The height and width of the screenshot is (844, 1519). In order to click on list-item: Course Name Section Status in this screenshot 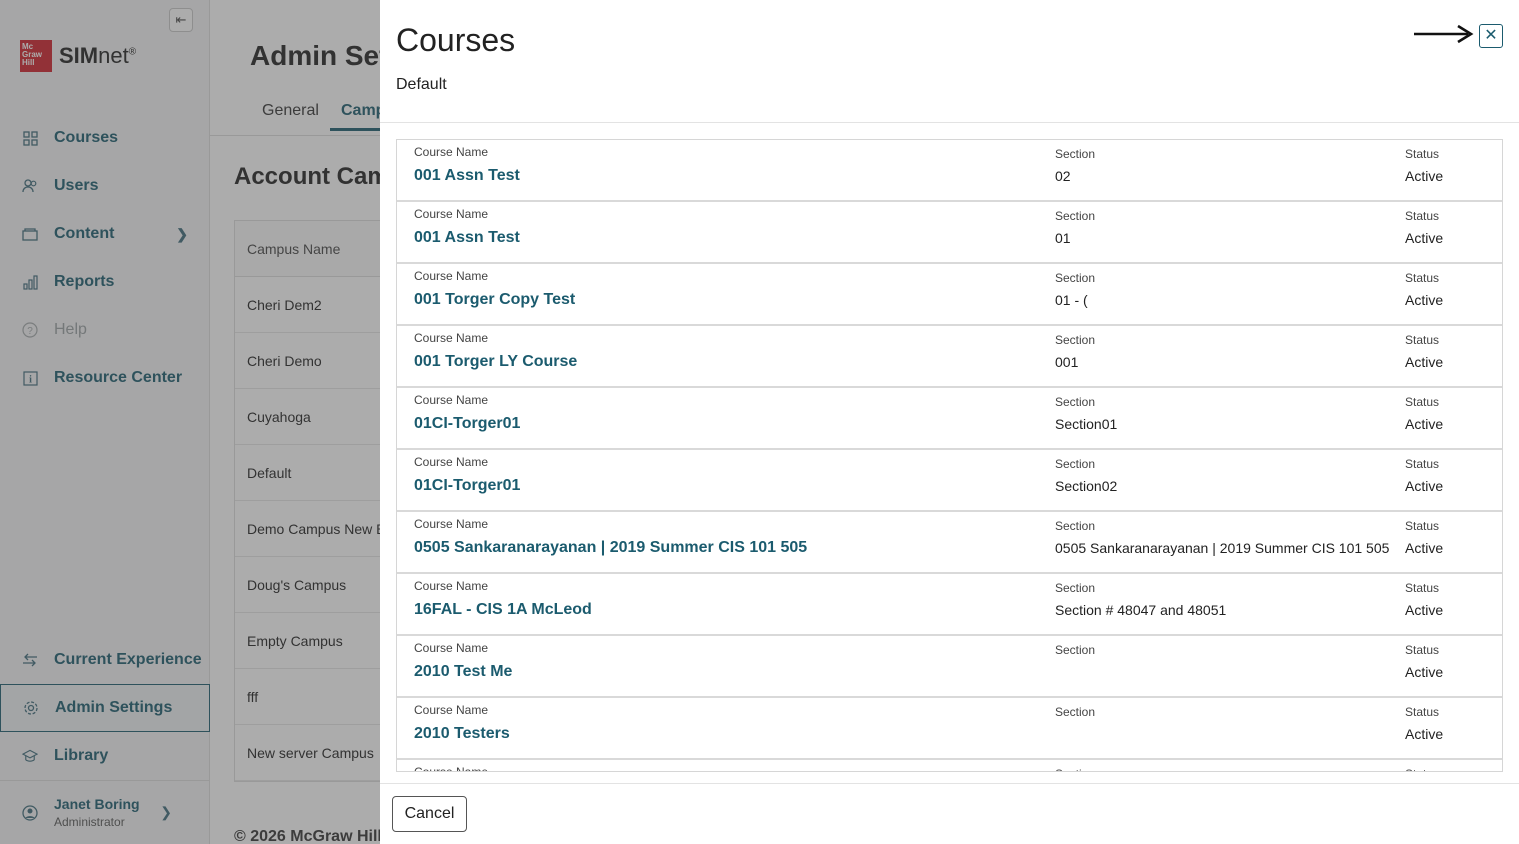, I will do `click(949, 766)`.